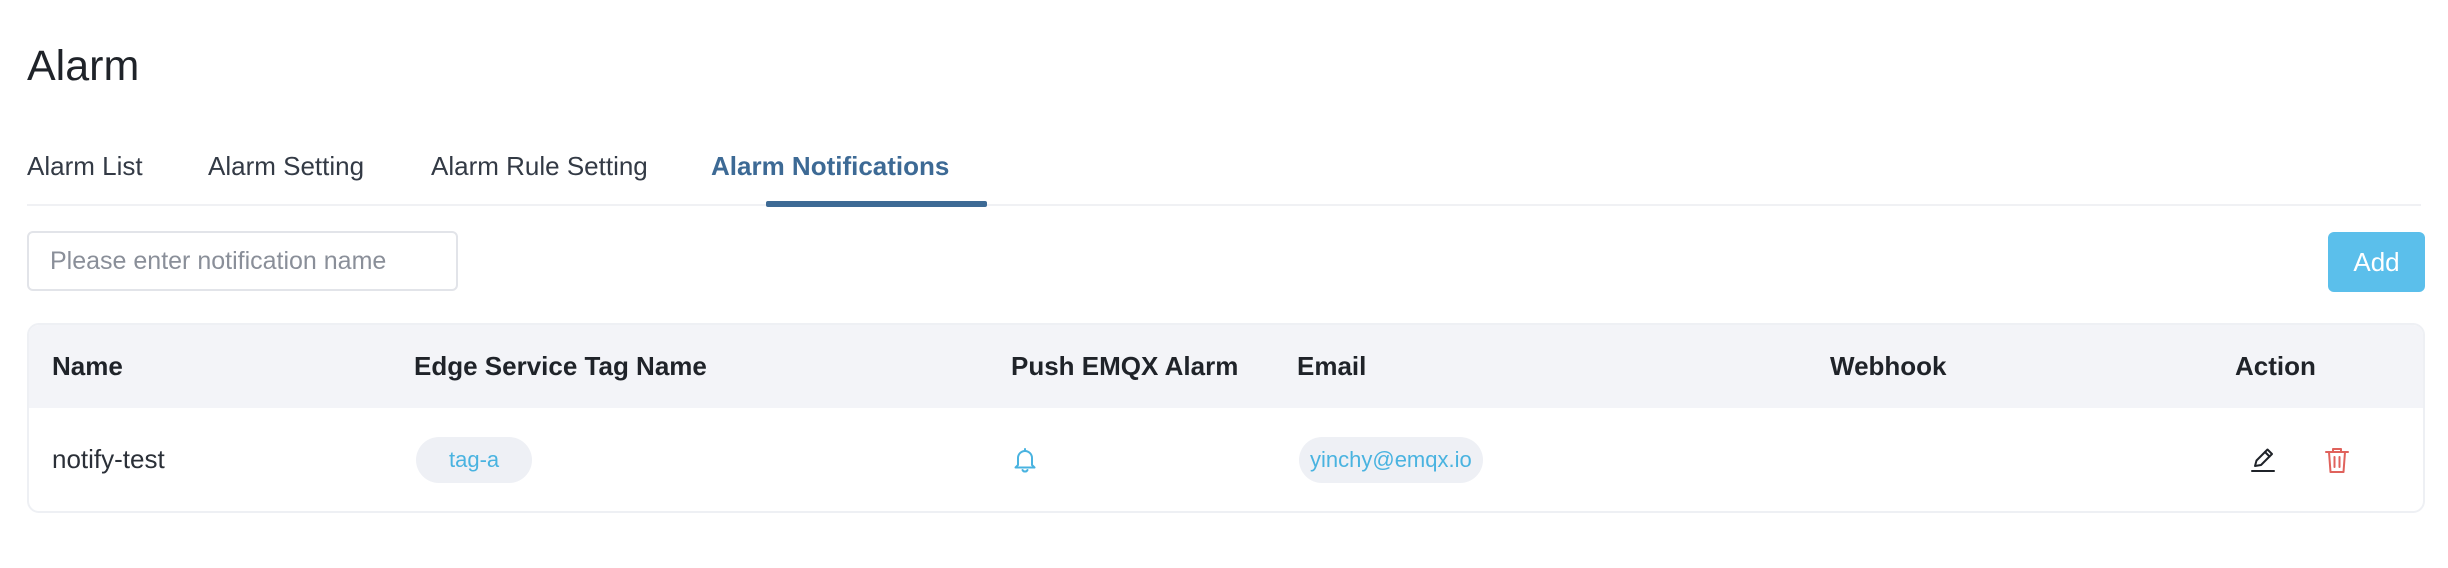 The width and height of the screenshot is (2448, 568). I want to click on cell-push-emqx-alarm, so click(1025, 459).